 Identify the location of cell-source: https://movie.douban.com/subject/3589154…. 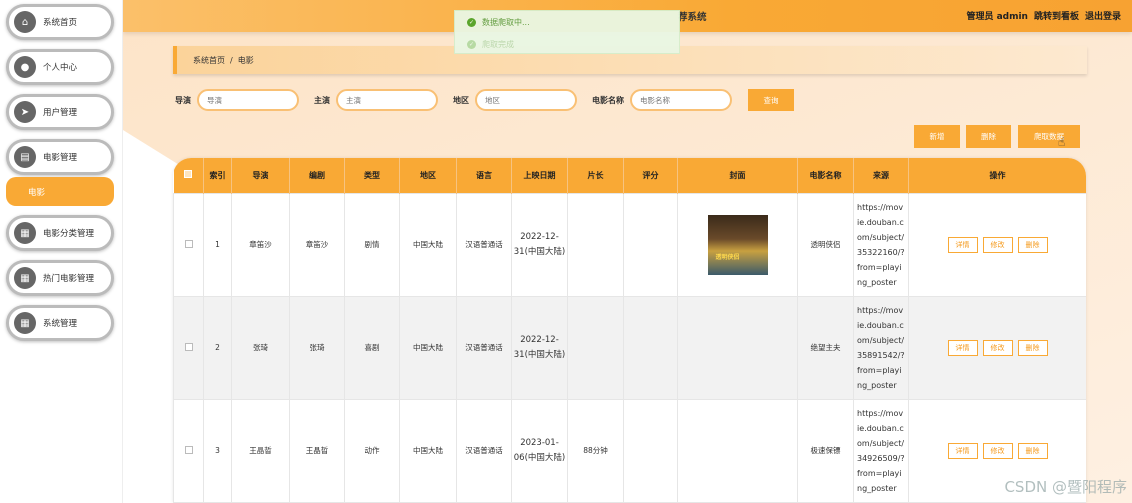
(881, 347).